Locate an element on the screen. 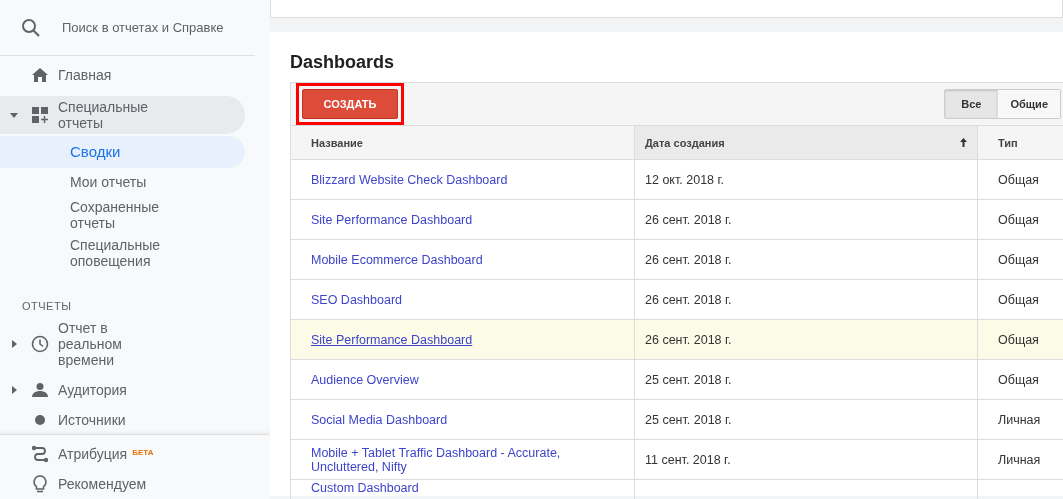  dashboard-link: Mobile + Tablet Traffic Dashboard - Accurate, Uncluttered, Nifty is located at coordinates (462, 459).